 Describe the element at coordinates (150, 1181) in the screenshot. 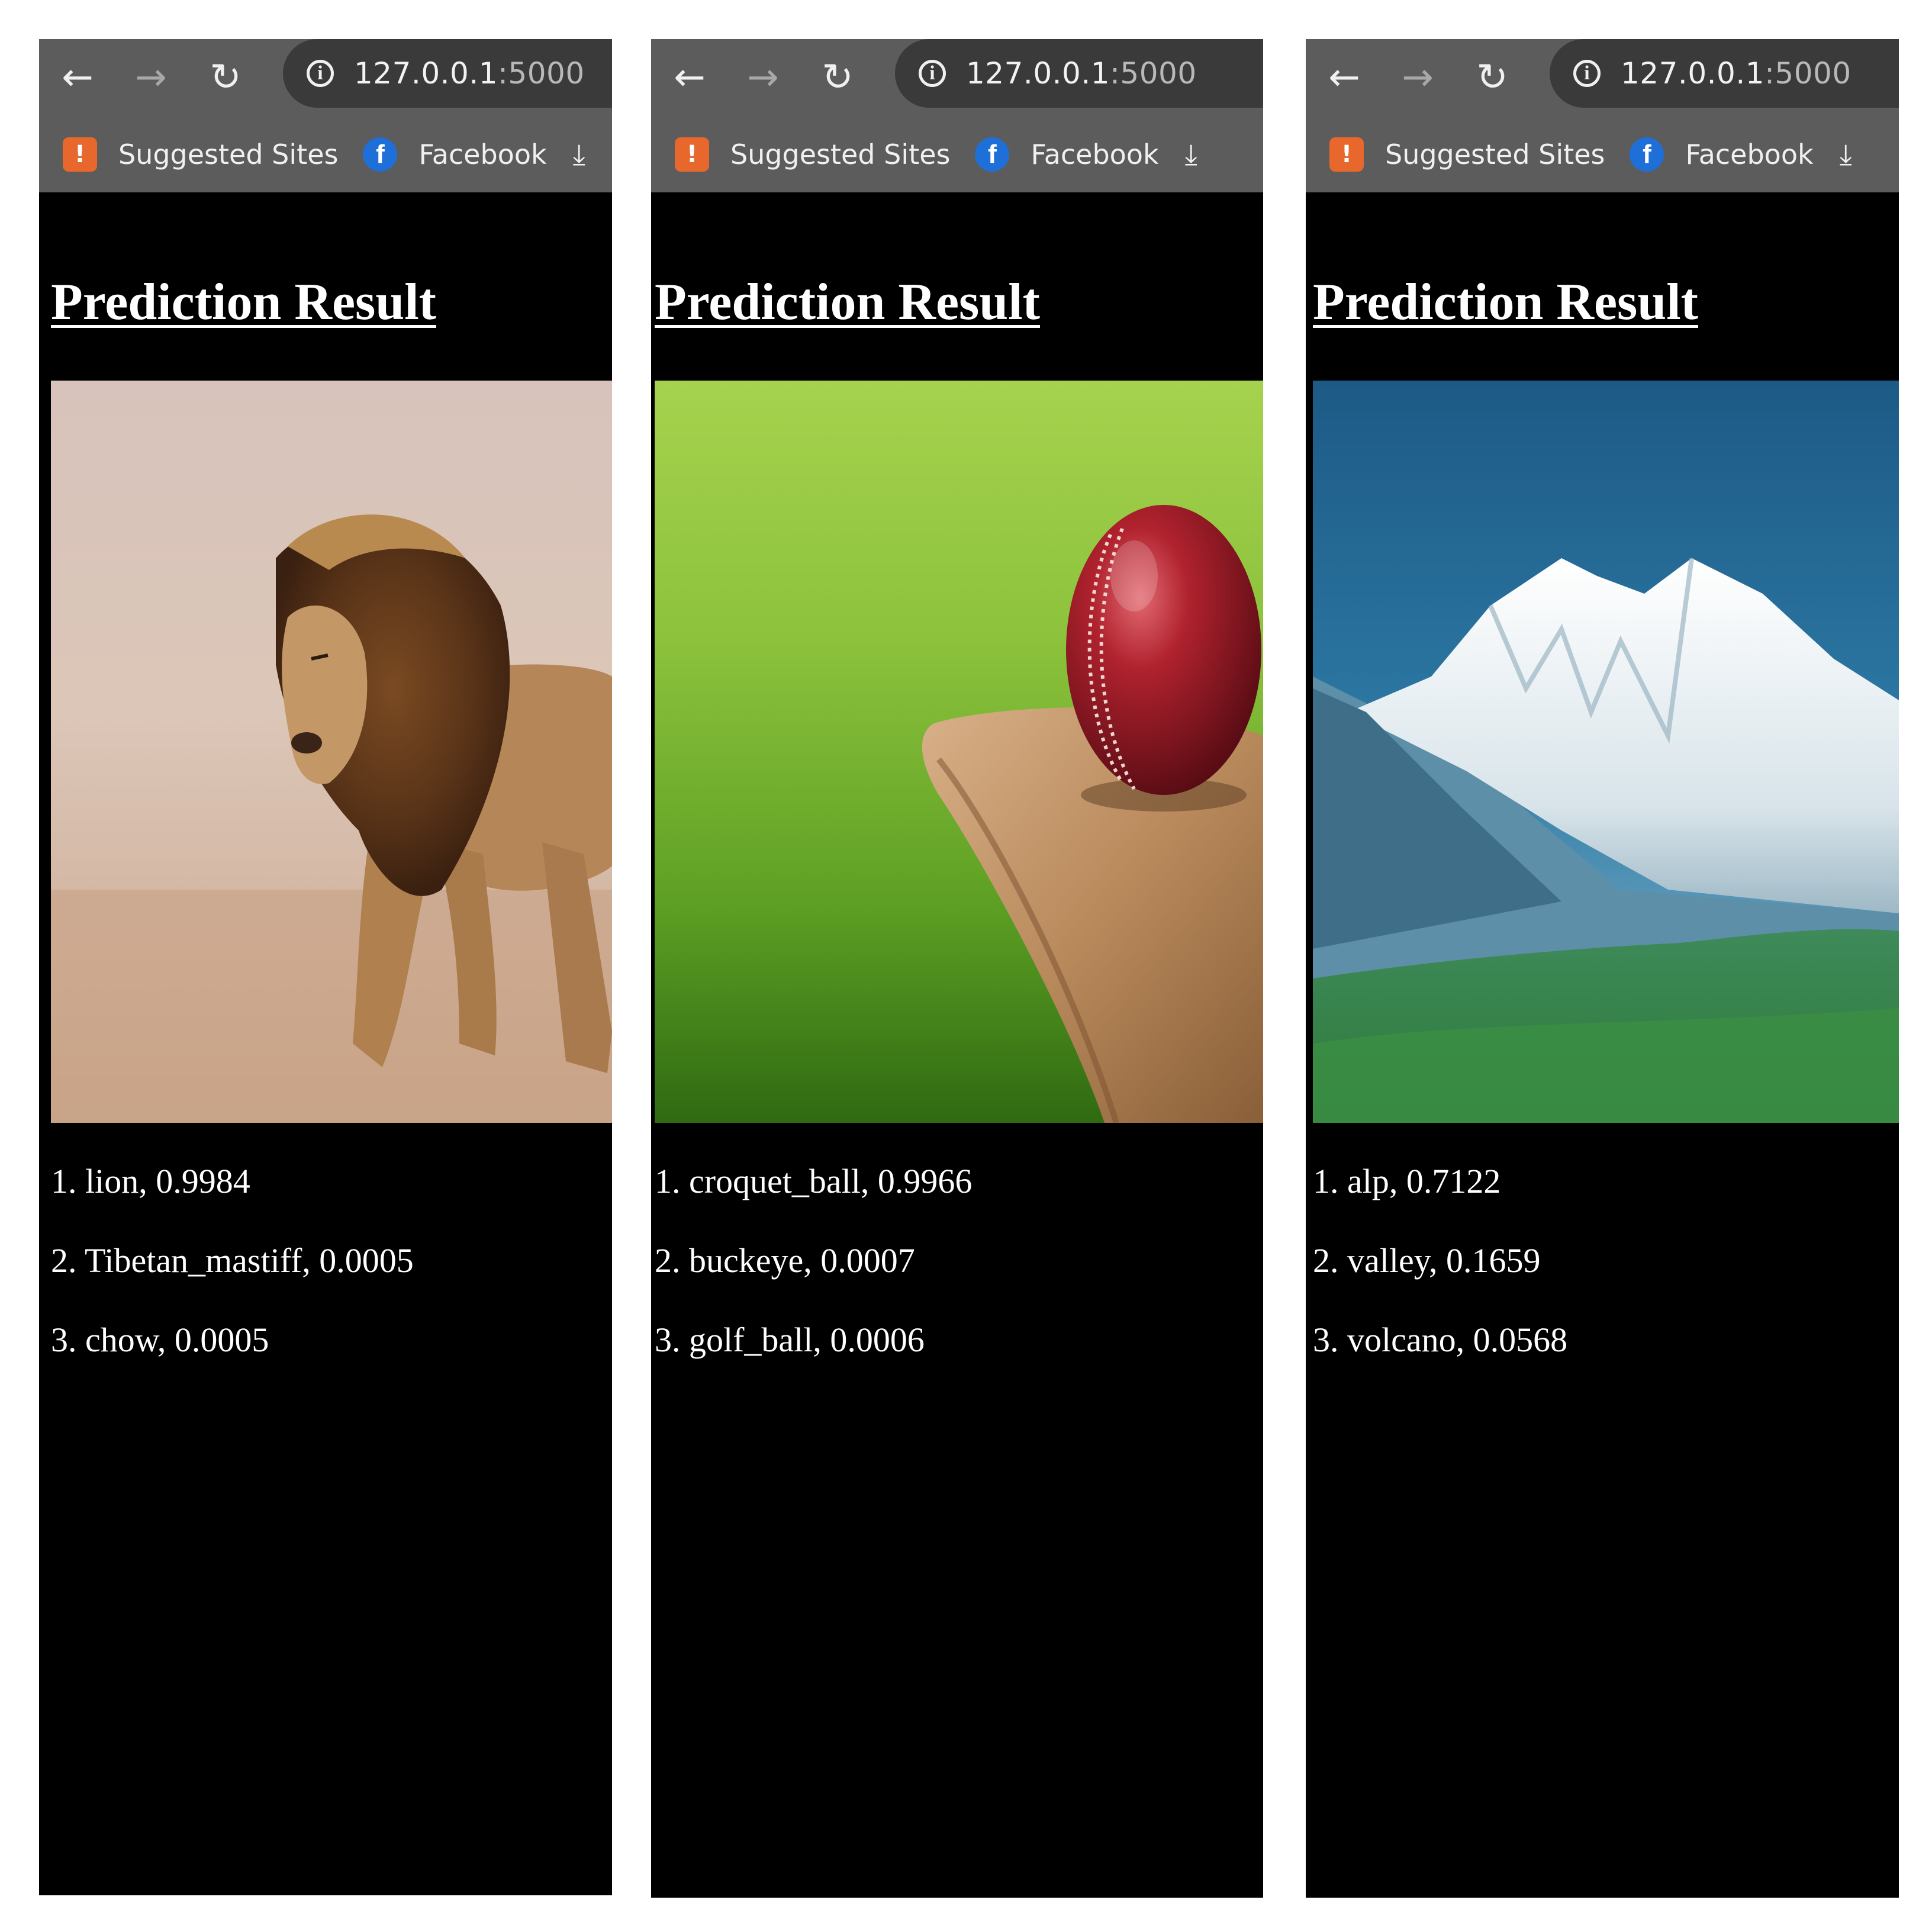

I see `prediction-item: 1. lion, 0.9984` at that location.